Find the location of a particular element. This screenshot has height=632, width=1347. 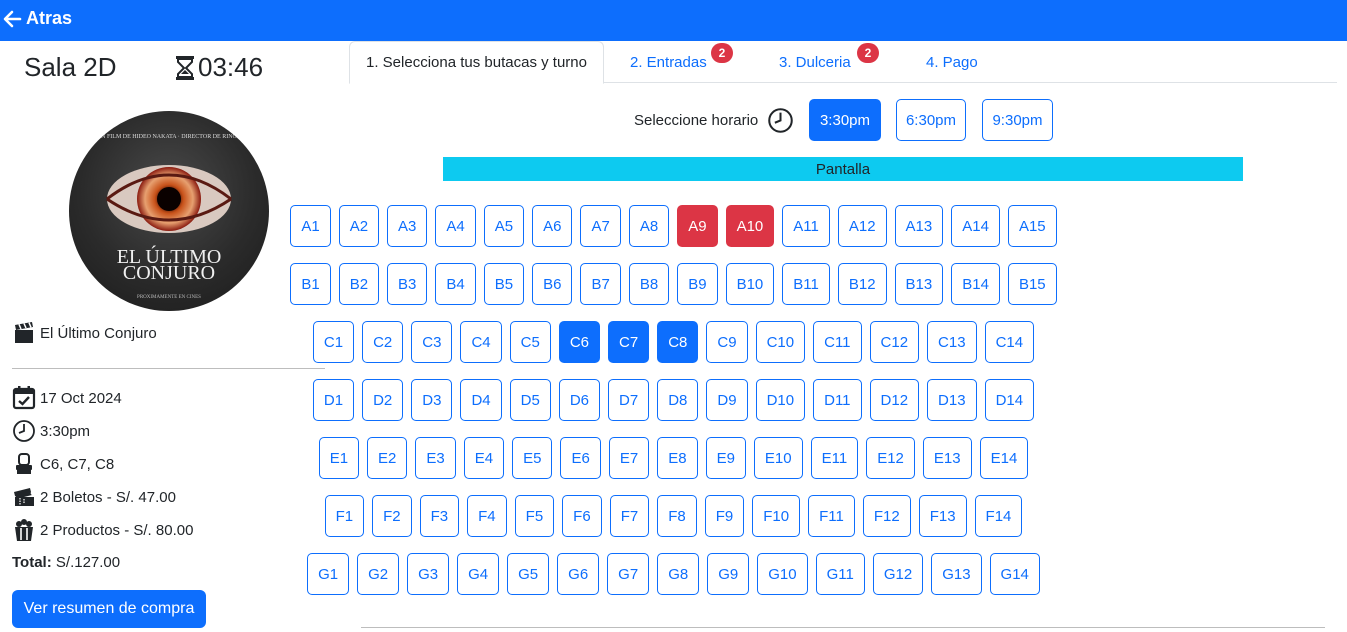

seat-b6: B6 is located at coordinates (552, 284).